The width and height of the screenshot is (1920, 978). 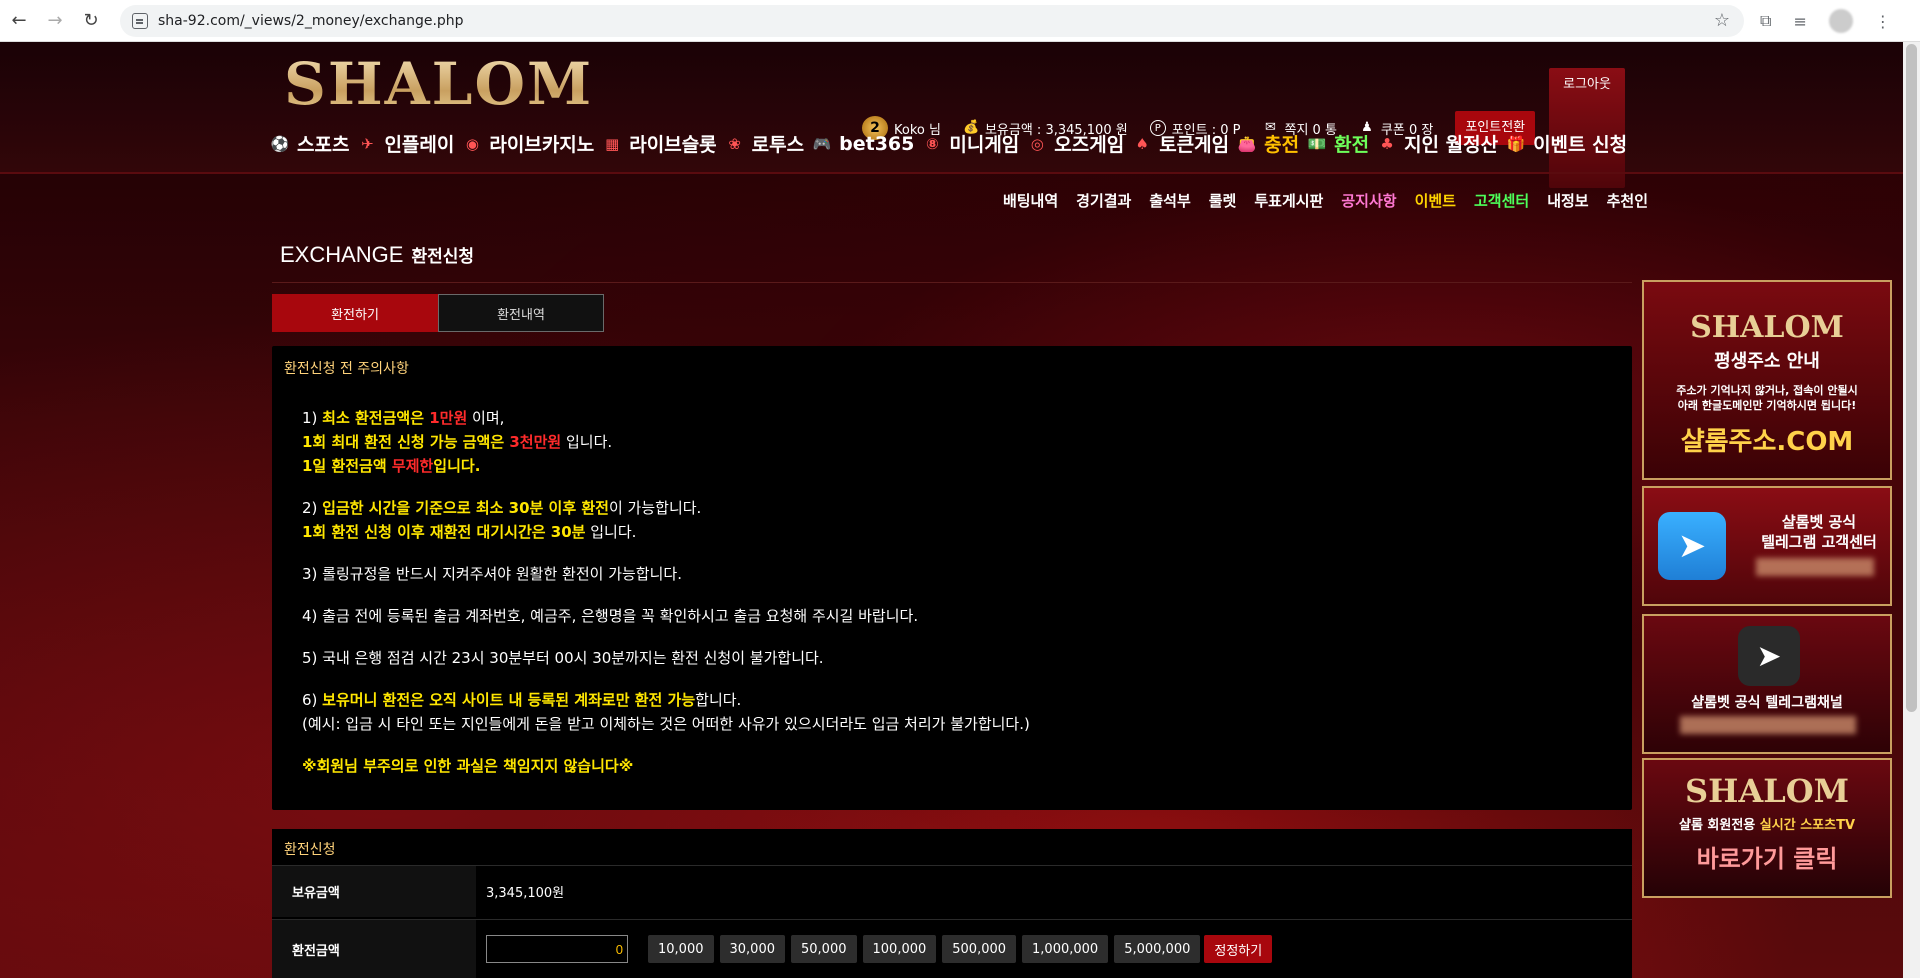 I want to click on quick-amount-1000000-button: 1,000,000, so click(x=1065, y=949).